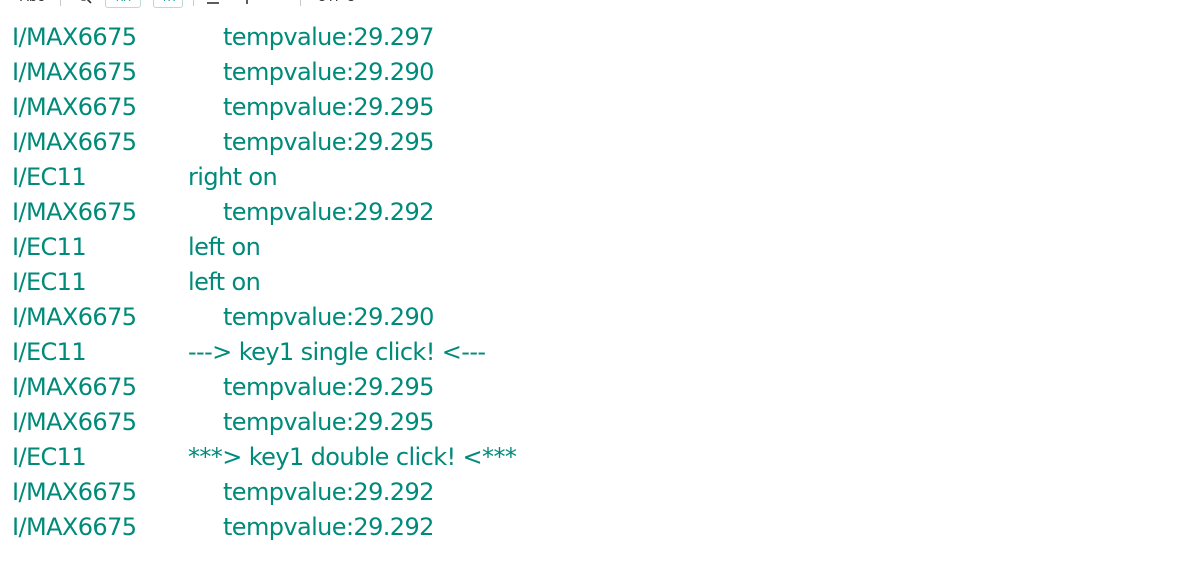 Image resolution: width=1195 pixels, height=568 pixels. What do you see at coordinates (213, 4) in the screenshot?
I see `text-underline-icon` at bounding box center [213, 4].